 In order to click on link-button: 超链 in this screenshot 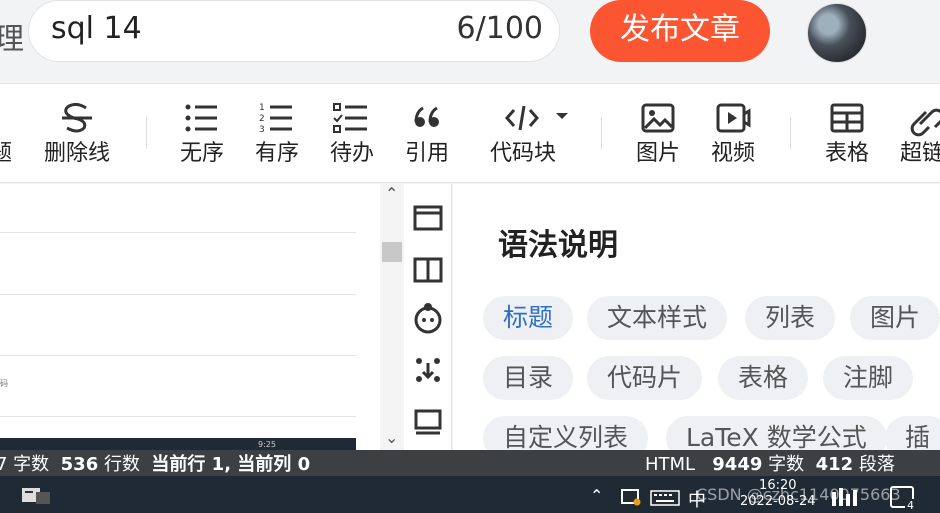, I will do `click(919, 133)`.